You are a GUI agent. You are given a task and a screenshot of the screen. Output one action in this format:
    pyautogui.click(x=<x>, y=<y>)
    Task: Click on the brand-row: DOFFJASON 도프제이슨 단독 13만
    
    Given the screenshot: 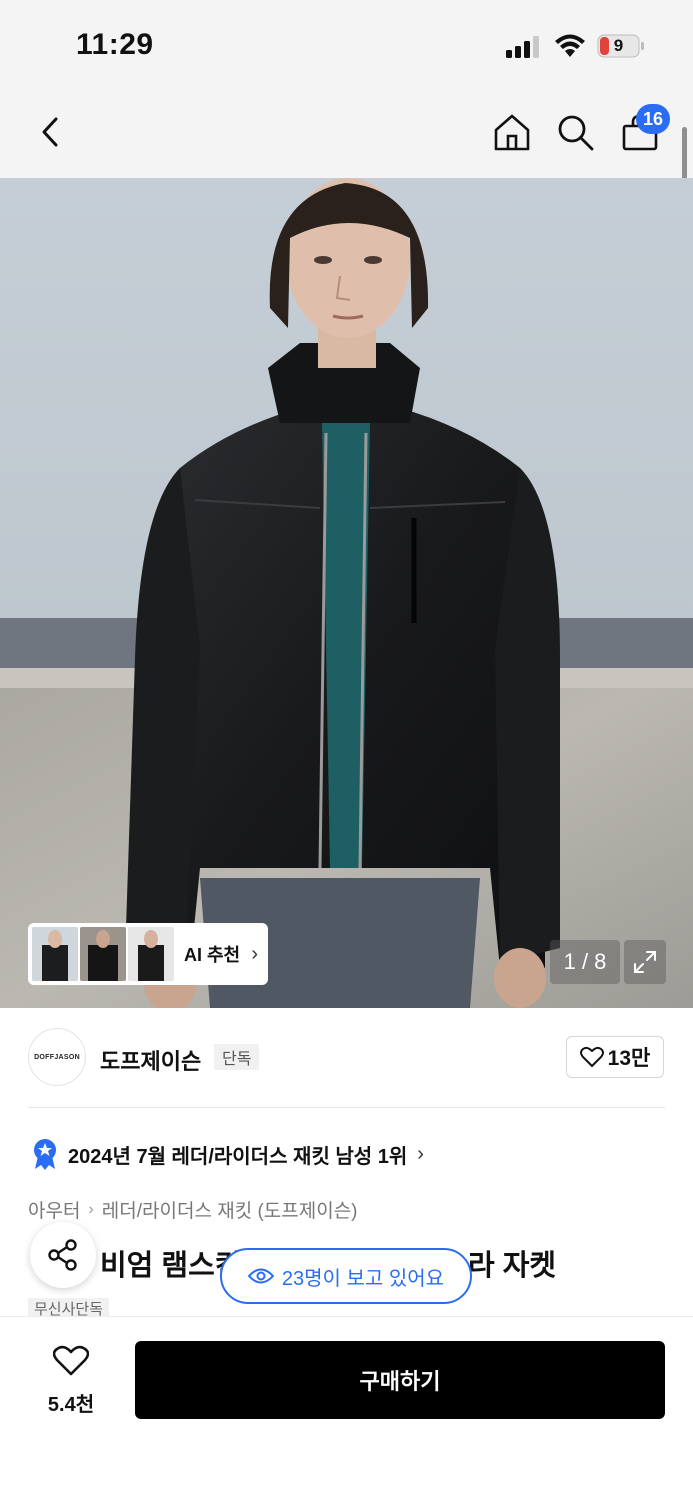 What is the action you would take?
    pyautogui.click(x=346, y=1058)
    